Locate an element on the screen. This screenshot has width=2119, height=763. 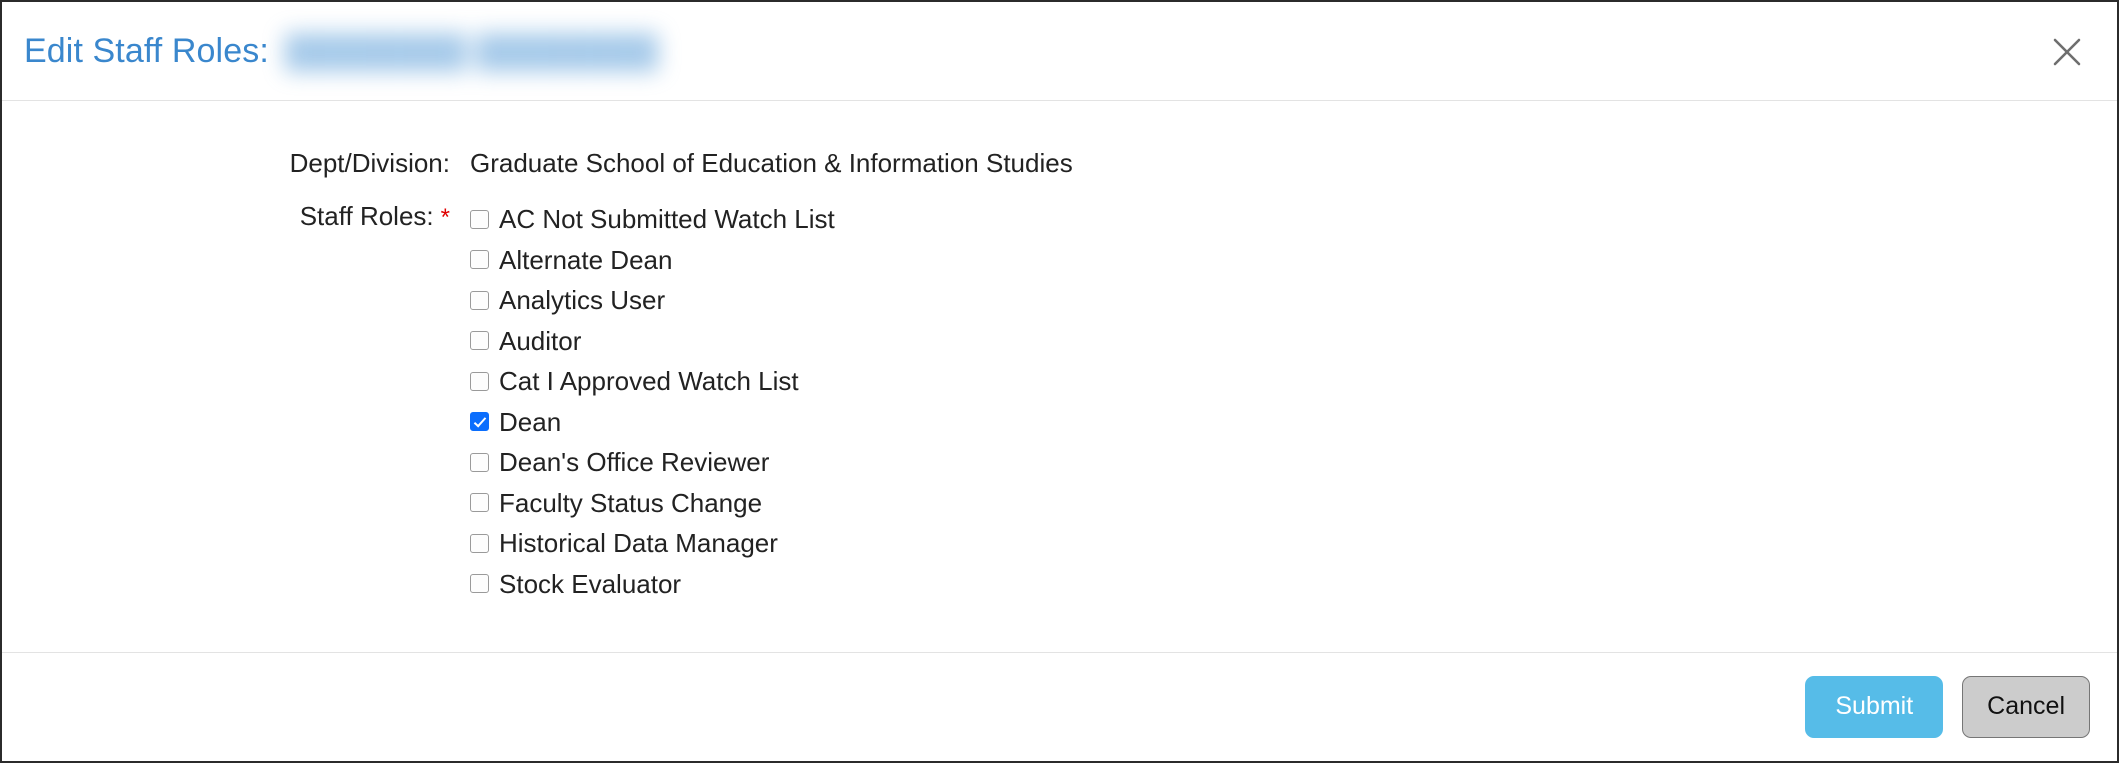
staff-role-option: Alternate Dean is located at coordinates (652, 260).